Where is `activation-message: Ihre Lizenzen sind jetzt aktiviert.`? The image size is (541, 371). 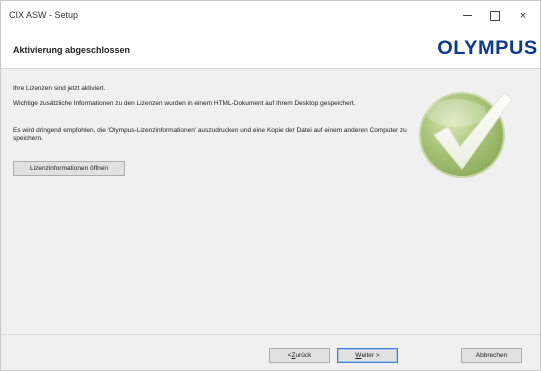 activation-message: Ihre Lizenzen sind jetzt aktiviert. is located at coordinates (59, 88).